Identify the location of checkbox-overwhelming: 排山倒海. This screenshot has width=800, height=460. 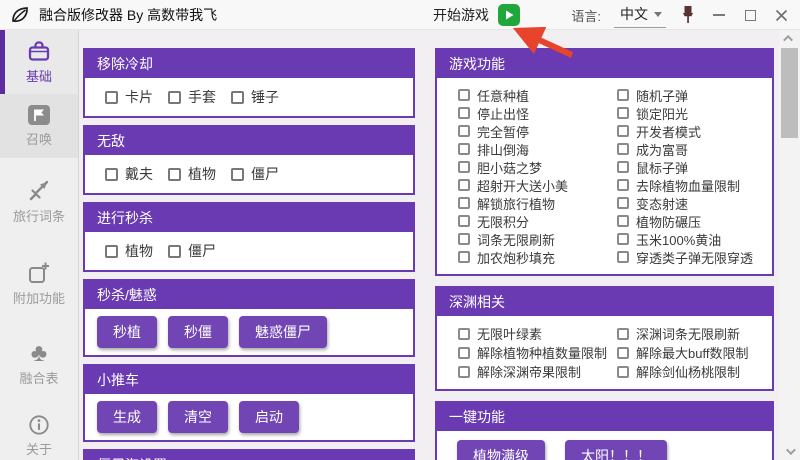
(537, 149).